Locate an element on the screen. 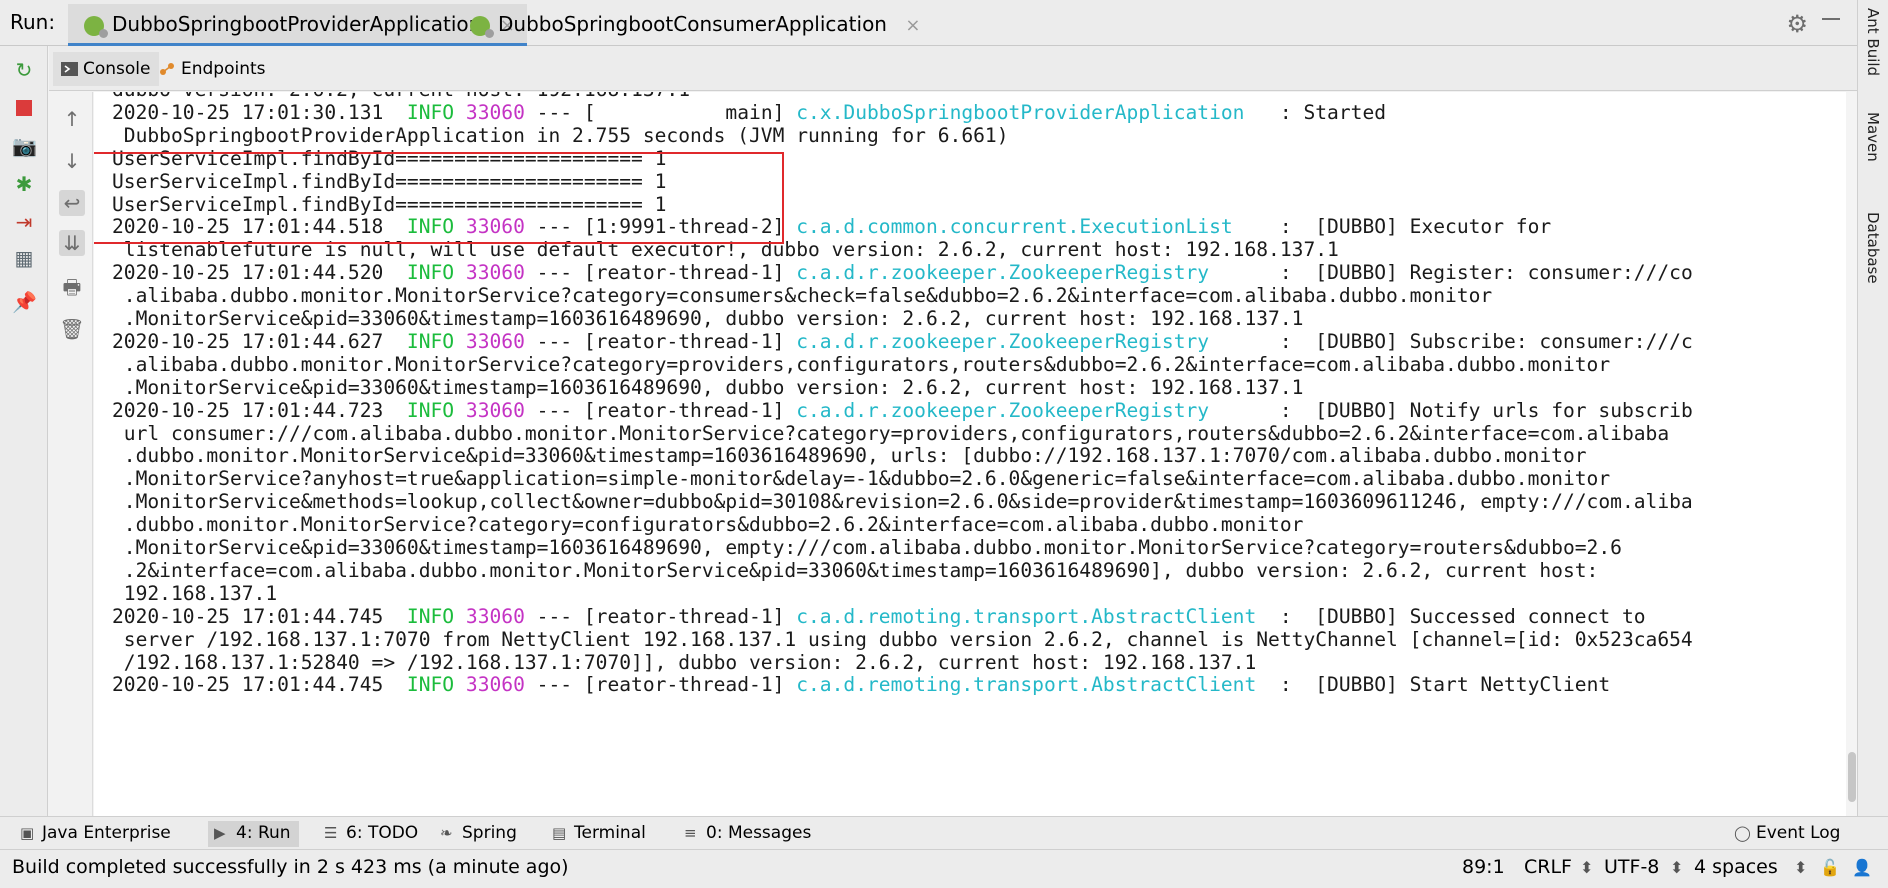 This screenshot has width=1888, height=888. minimize-icon is located at coordinates (1831, 19).